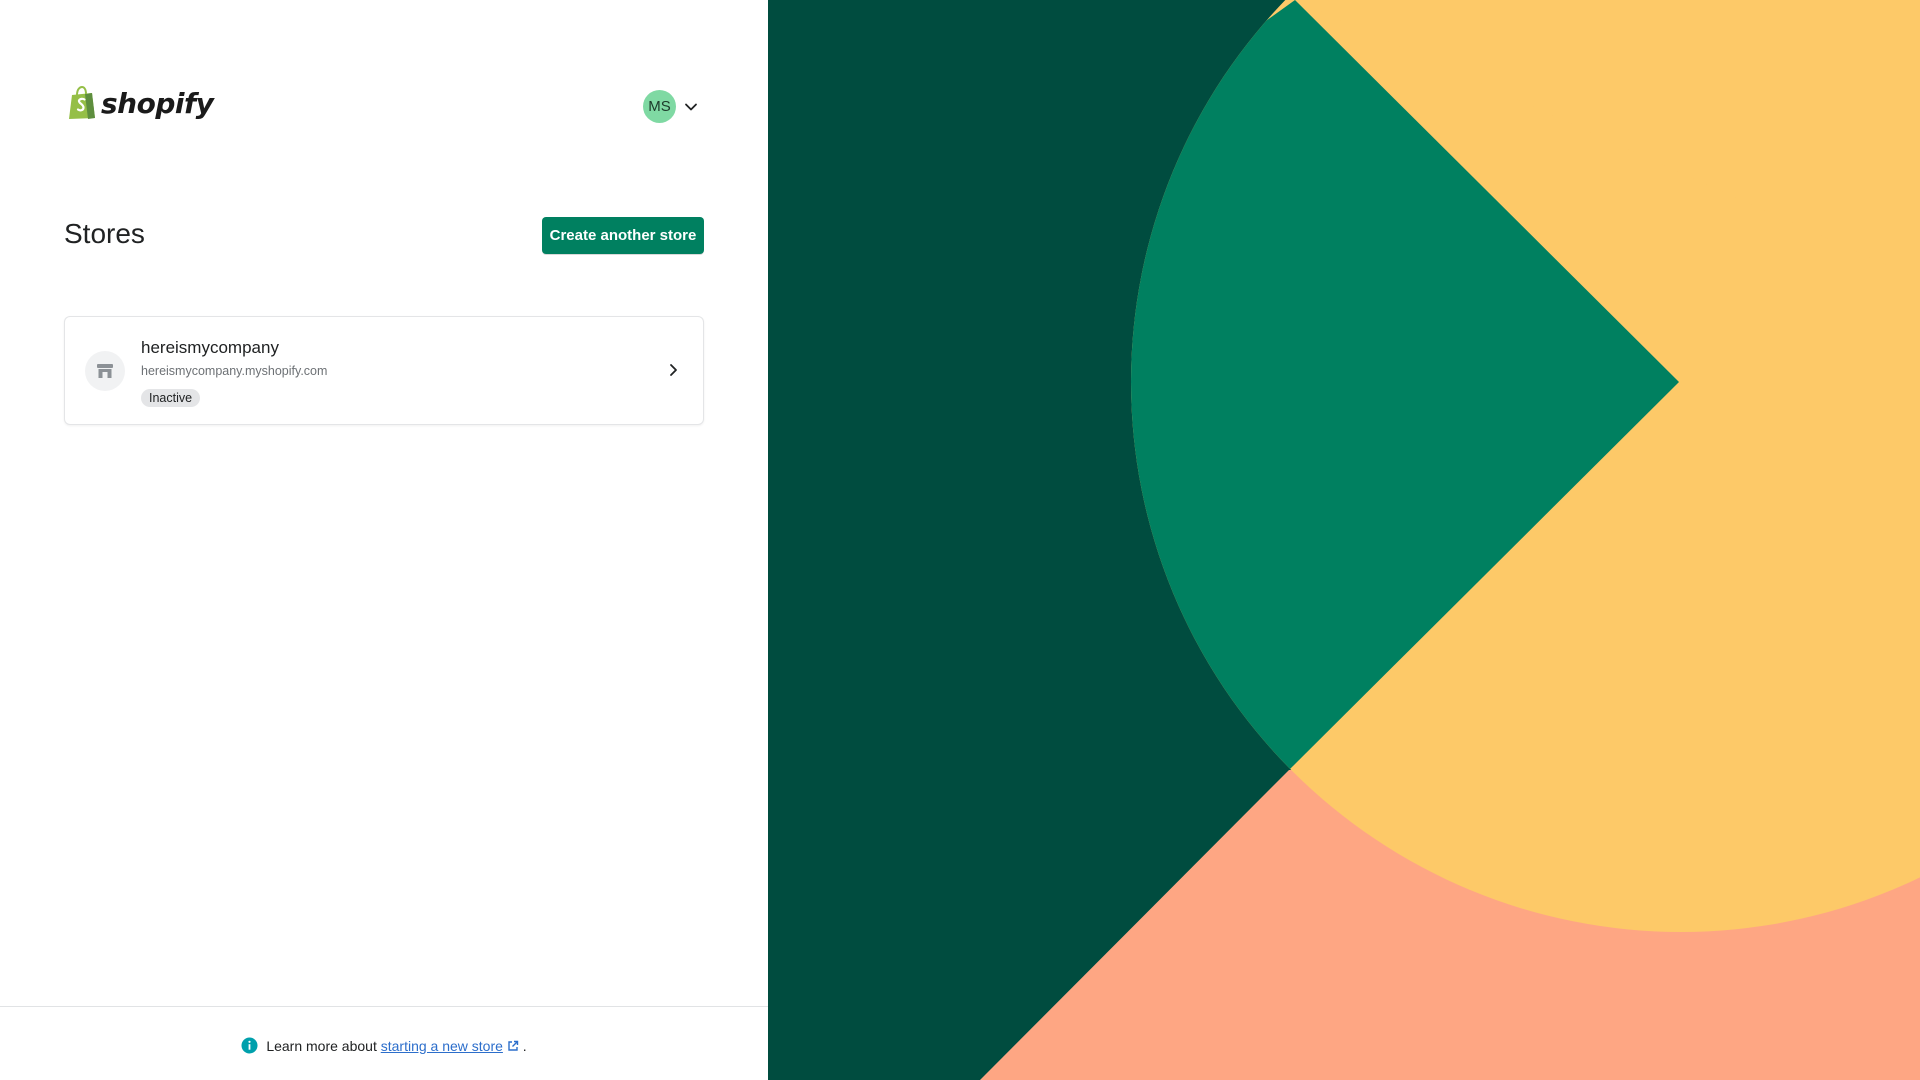  I want to click on status-badge: Inactive, so click(171, 398).